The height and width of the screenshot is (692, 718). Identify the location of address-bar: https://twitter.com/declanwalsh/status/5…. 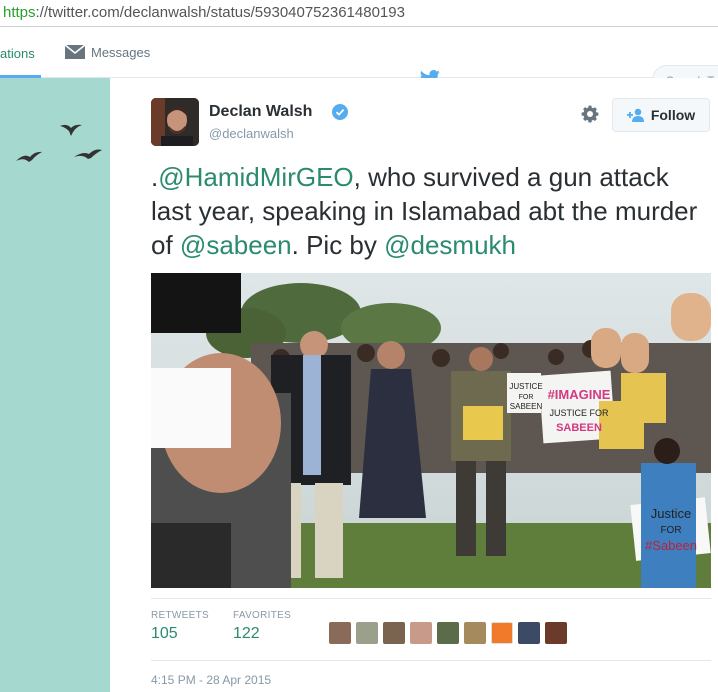
(359, 13).